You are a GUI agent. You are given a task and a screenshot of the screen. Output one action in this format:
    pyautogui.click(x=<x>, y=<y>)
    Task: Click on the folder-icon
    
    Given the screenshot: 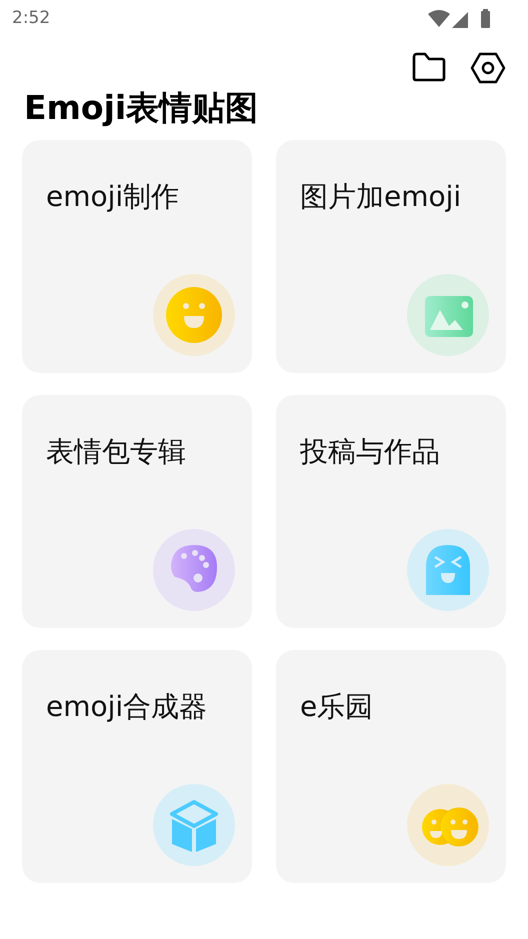 What is the action you would take?
    pyautogui.click(x=429, y=67)
    